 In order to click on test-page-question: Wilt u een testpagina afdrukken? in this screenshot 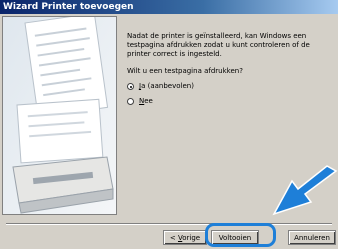, I will do `click(185, 71)`.